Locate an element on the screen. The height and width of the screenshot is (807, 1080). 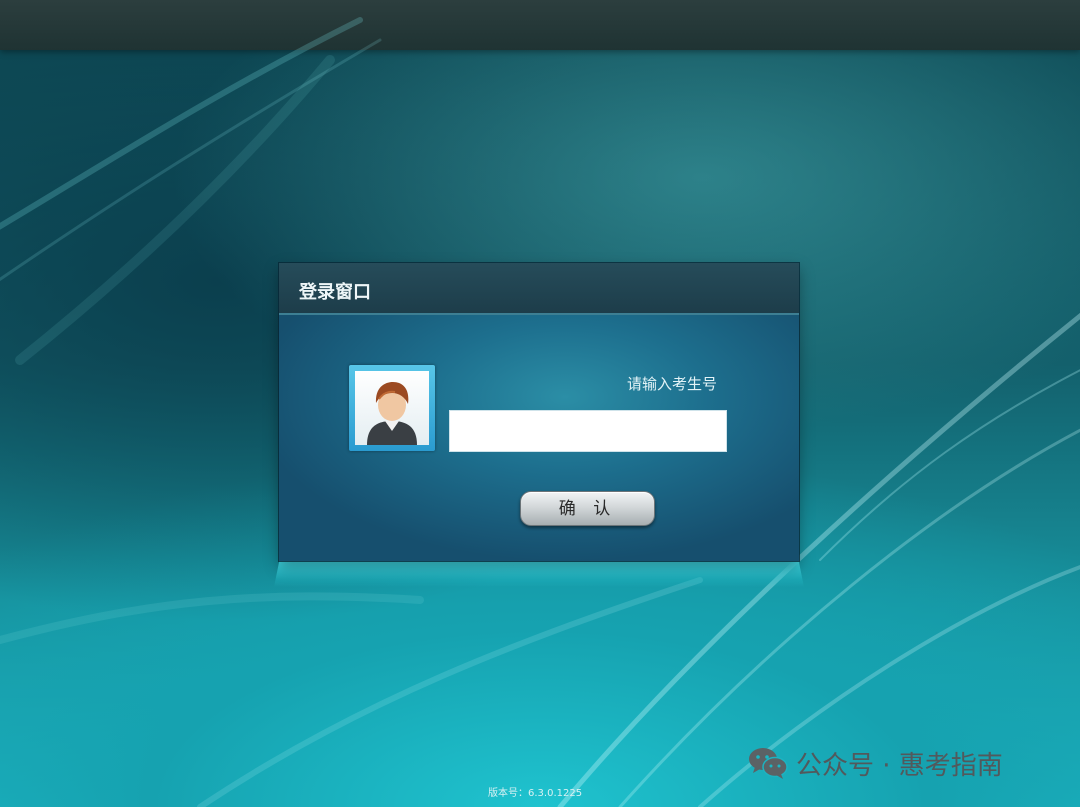
confirm-button: 确 认 is located at coordinates (587, 508).